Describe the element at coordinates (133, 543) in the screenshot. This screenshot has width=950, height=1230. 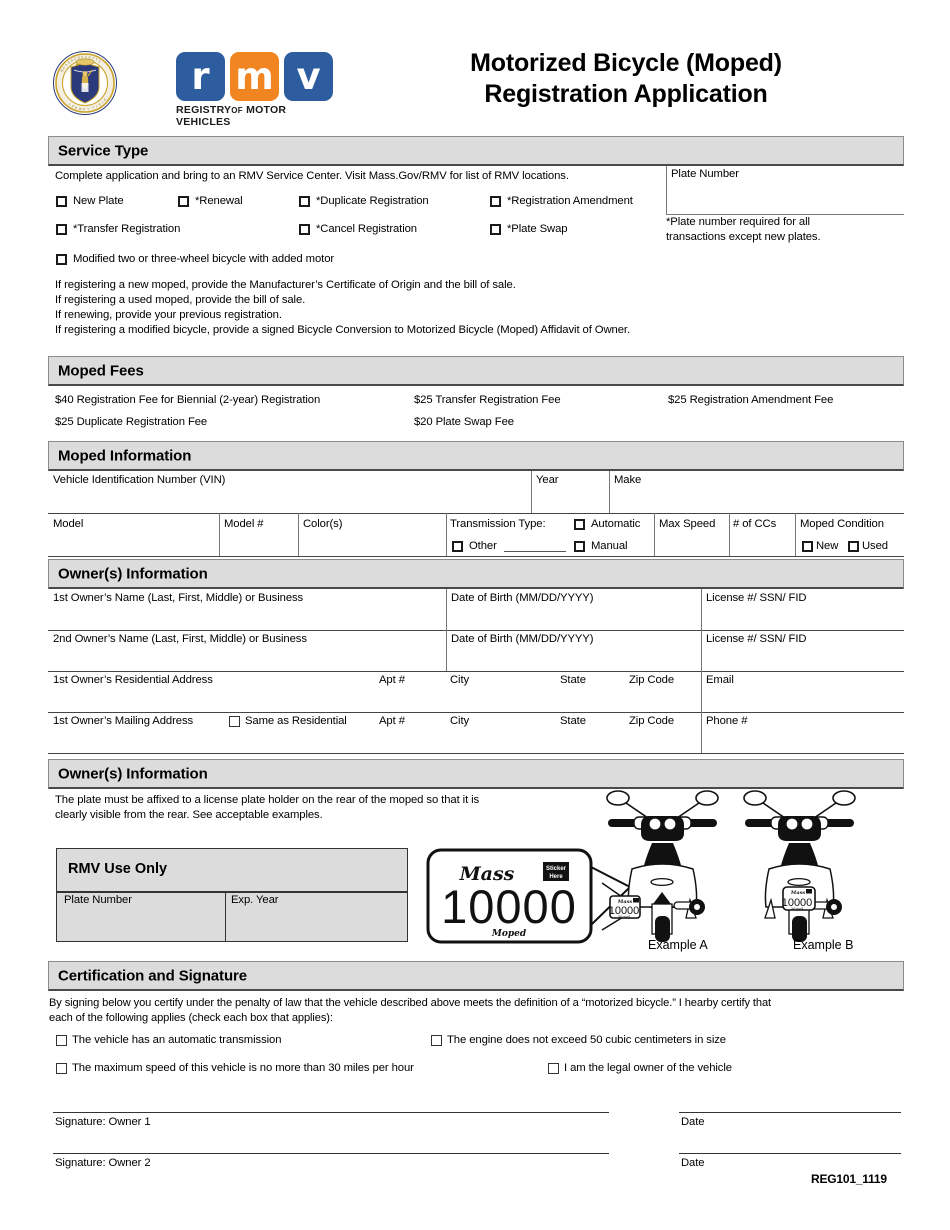
I see `model-input` at that location.